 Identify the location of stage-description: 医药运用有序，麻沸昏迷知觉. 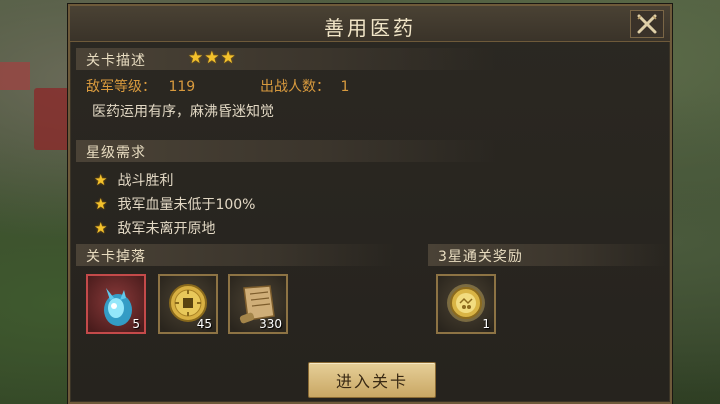
(183, 112).